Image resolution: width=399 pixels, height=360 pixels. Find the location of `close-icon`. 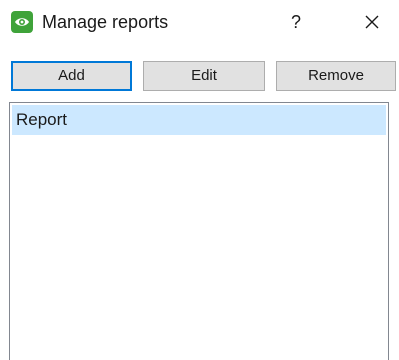

close-icon is located at coordinates (372, 22).